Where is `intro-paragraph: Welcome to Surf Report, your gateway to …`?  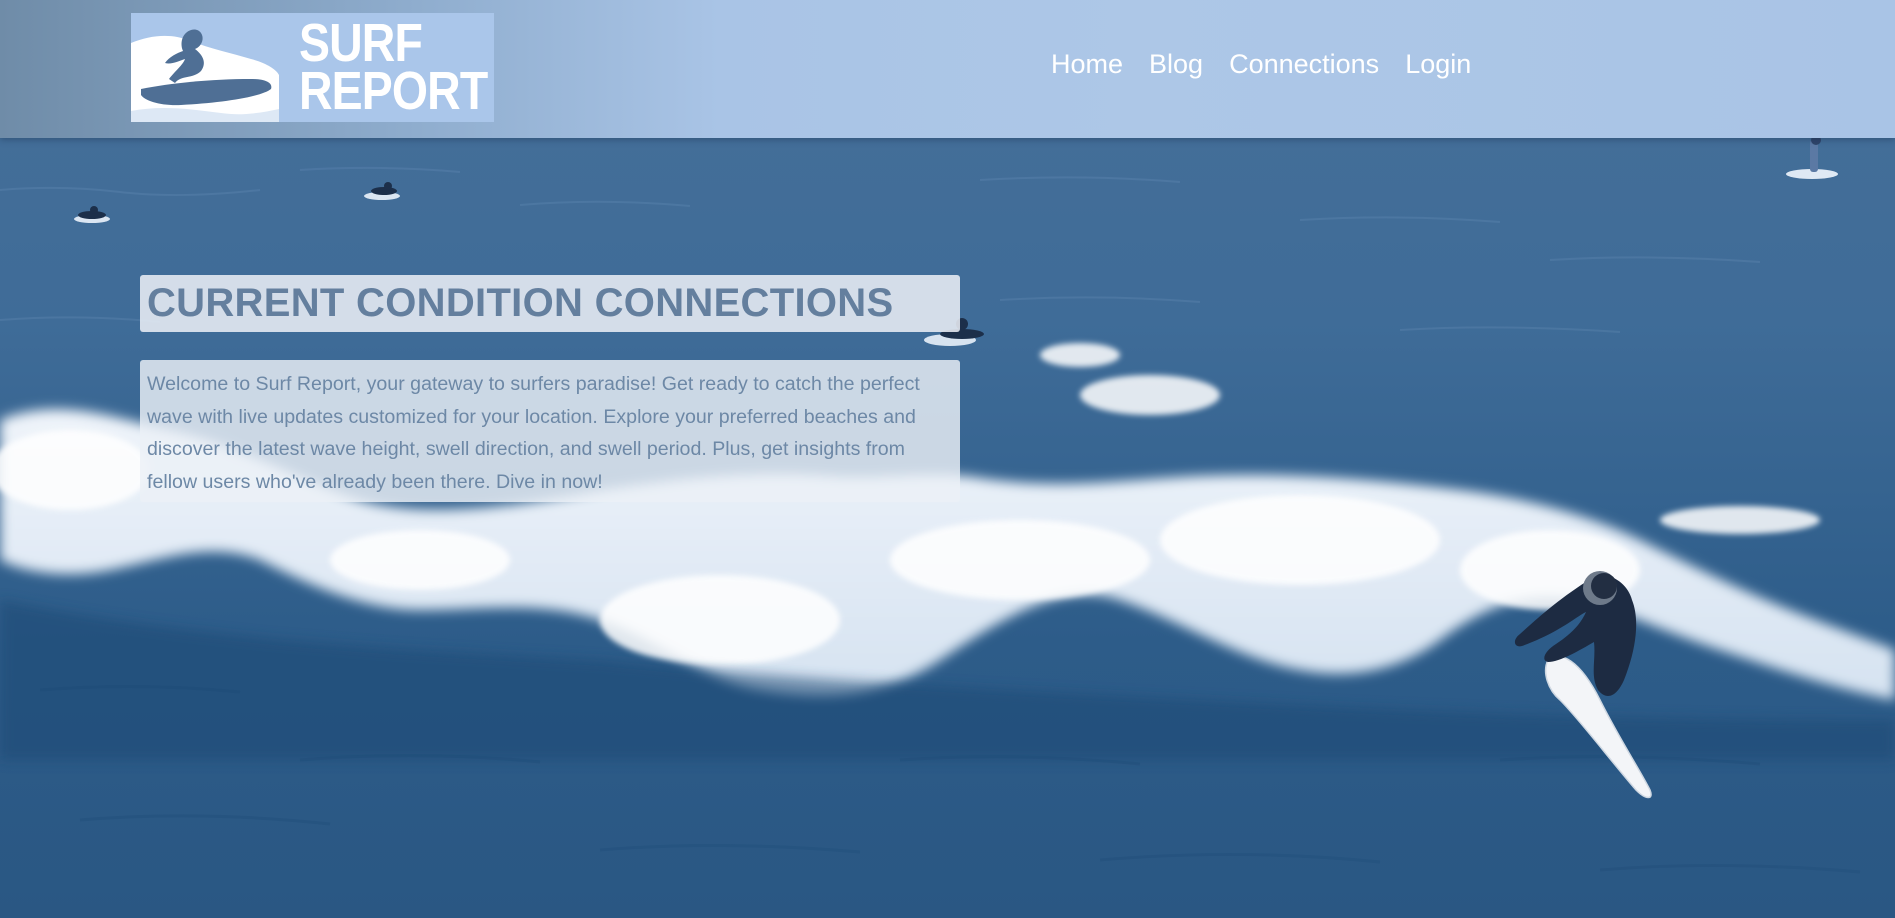
intro-paragraph: Welcome to Surf Report, your gateway to … is located at coordinates (533, 433).